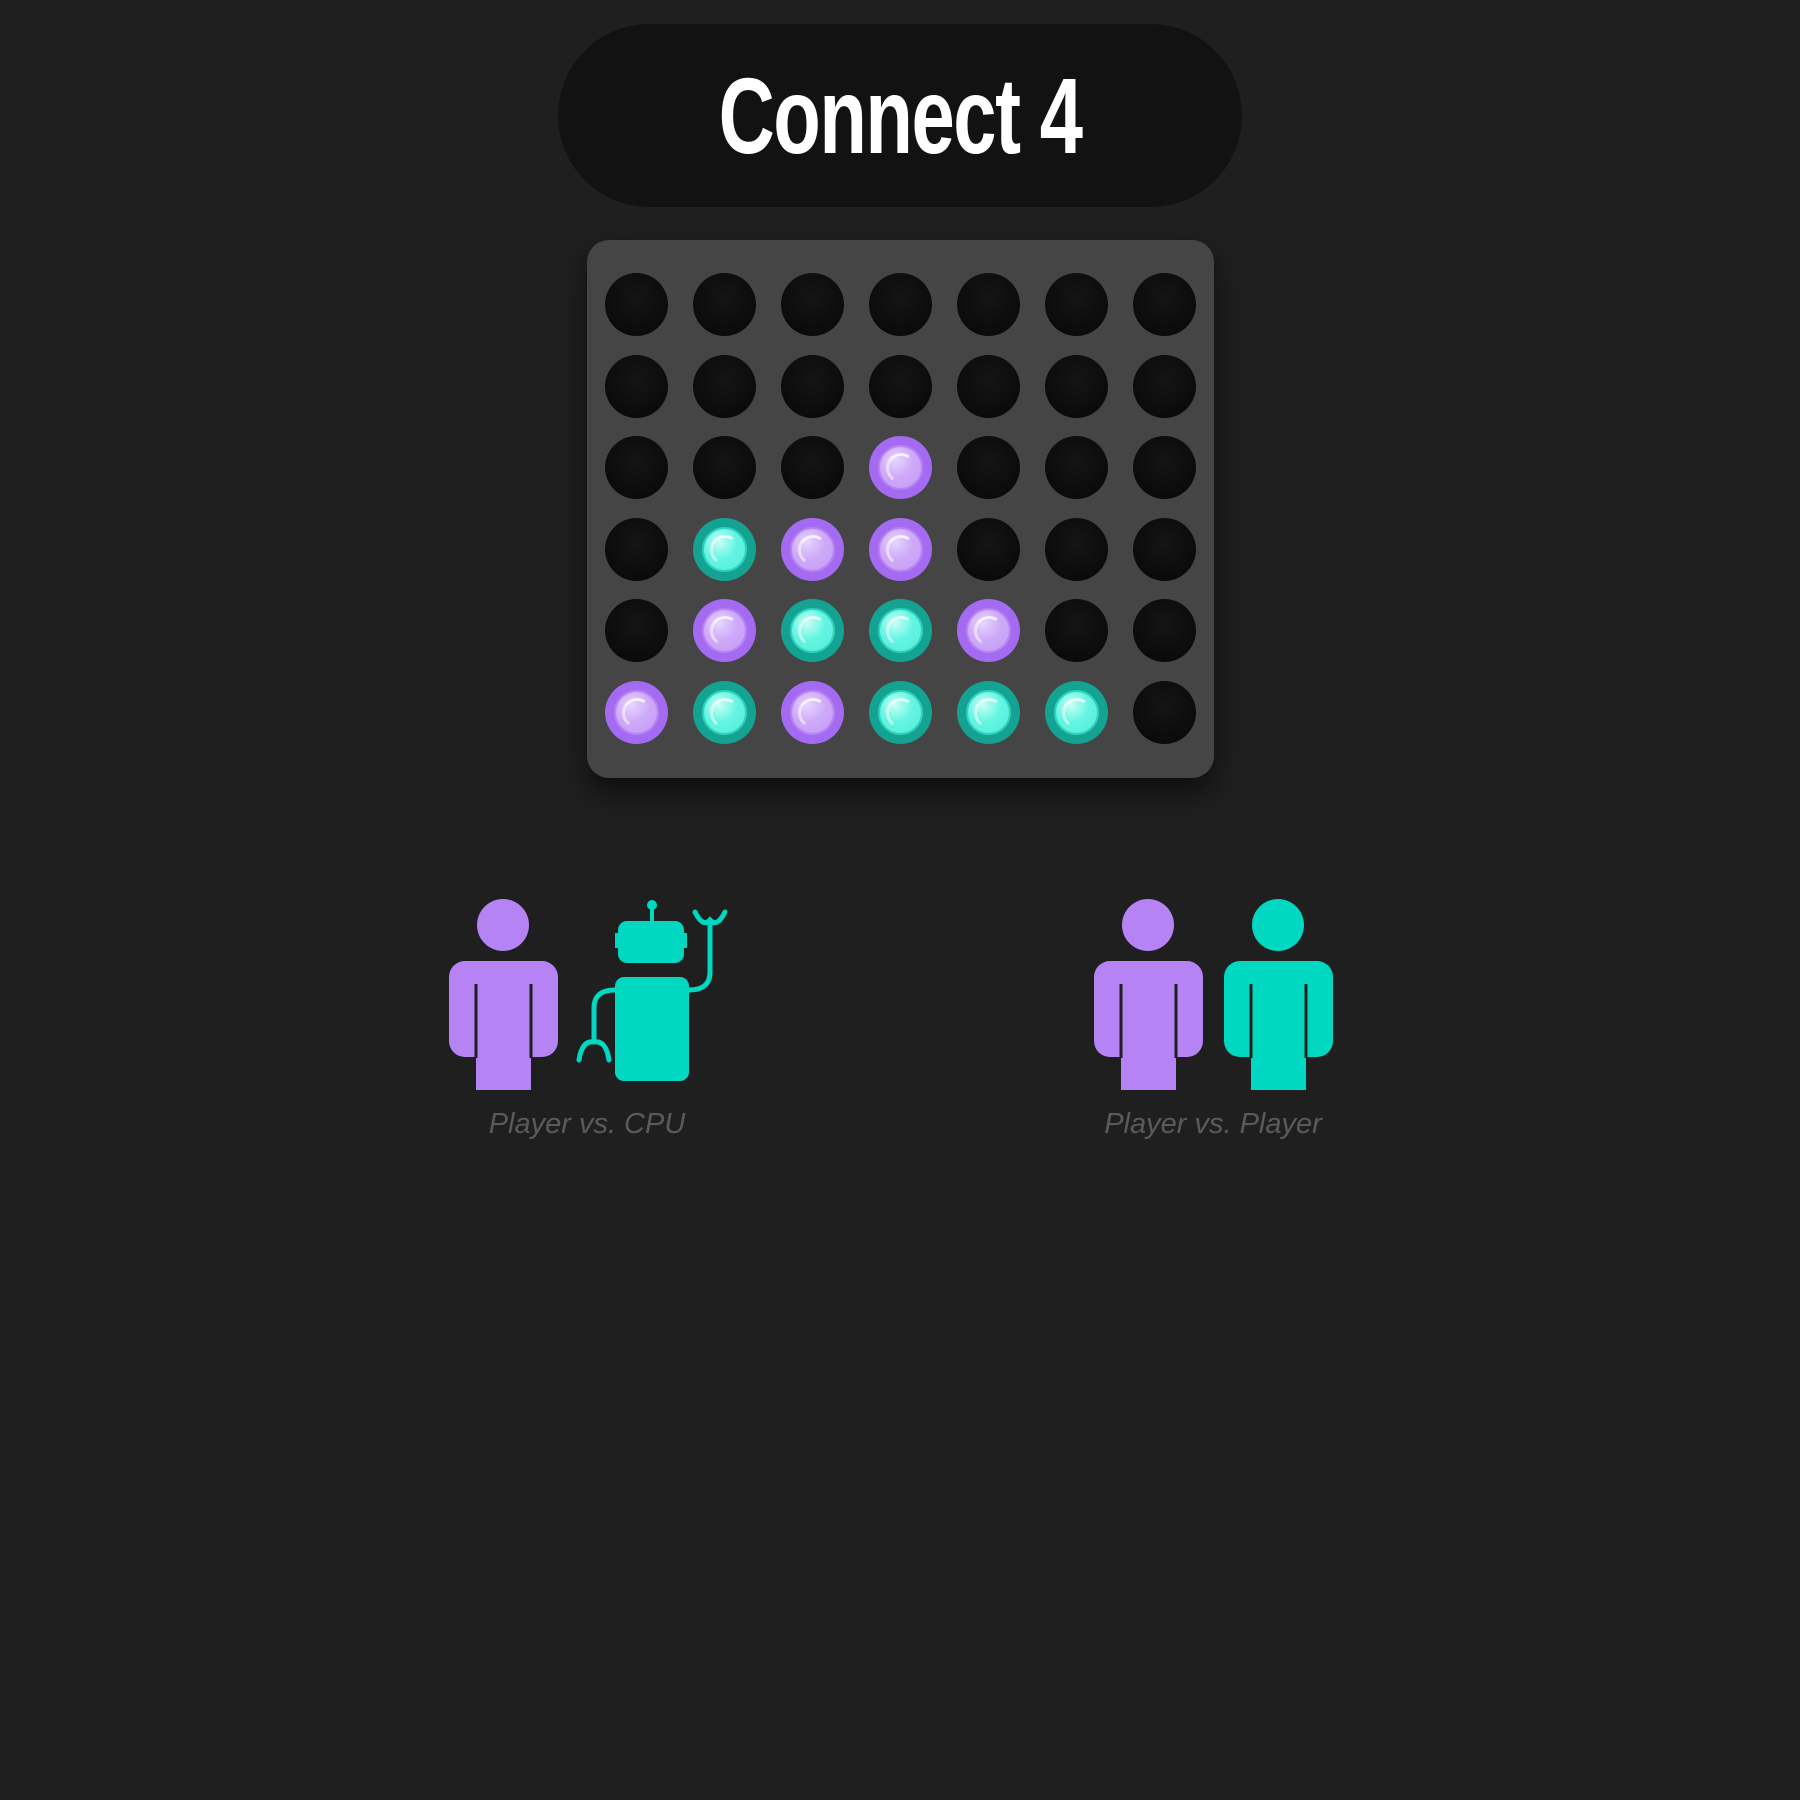  What do you see at coordinates (587, 1124) in the screenshot?
I see `mode-label: Player vs. CPU` at bounding box center [587, 1124].